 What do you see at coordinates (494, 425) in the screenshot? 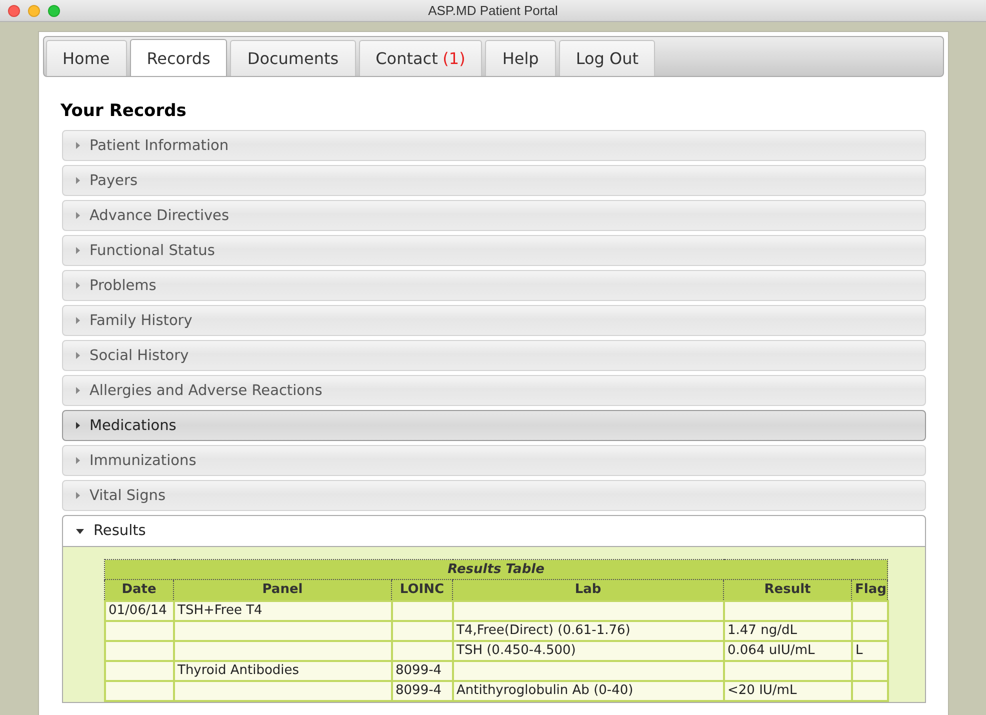
I see `accordion-header: Medications` at bounding box center [494, 425].